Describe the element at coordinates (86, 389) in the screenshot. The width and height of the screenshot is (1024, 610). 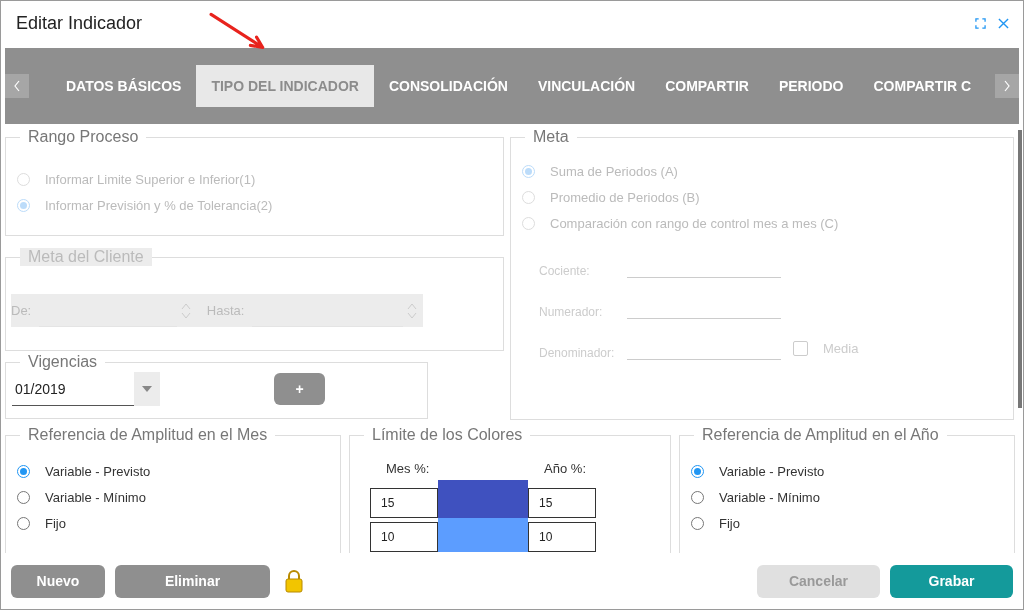
I see `period-dropdown: 01/2019` at that location.